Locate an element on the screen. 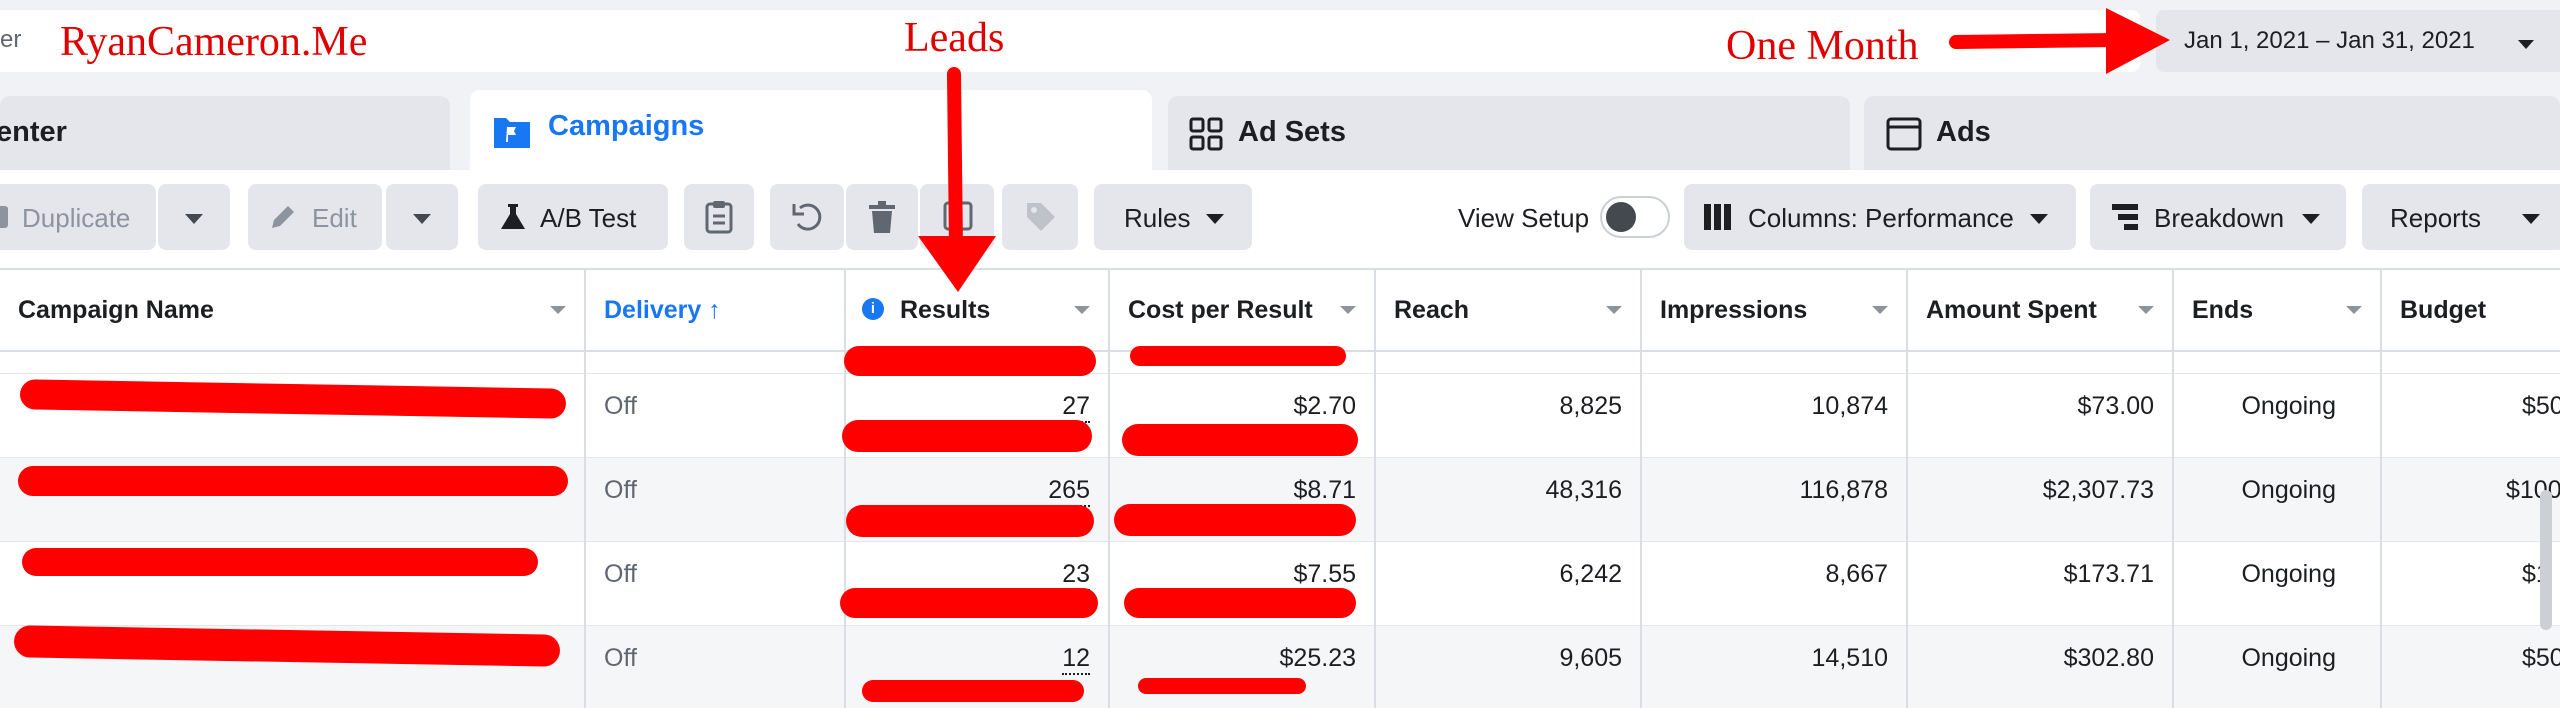  period-arrow is located at coordinates (2059, 41).